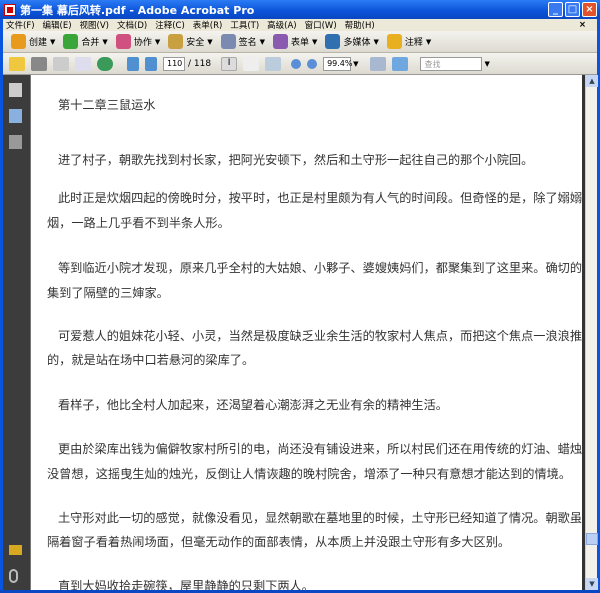 This screenshot has width=600, height=593. I want to click on toolbar-collaborate-button: 协作 ▼, so click(138, 41).